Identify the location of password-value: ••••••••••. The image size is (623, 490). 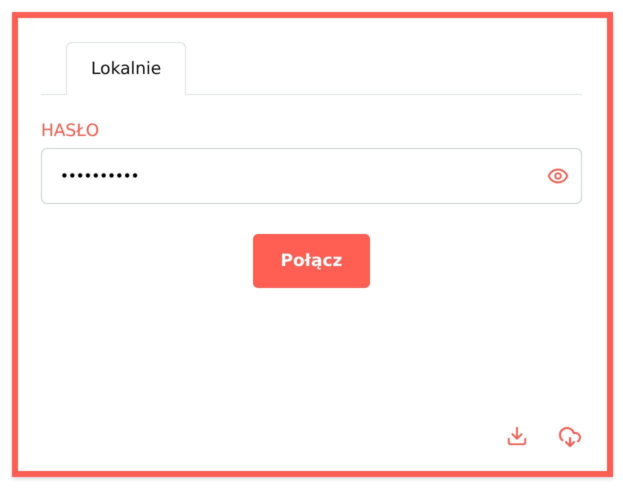
(100, 176).